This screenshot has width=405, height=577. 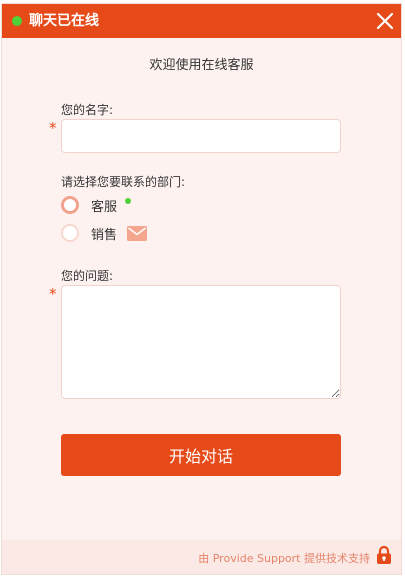 I want to click on start-chat-button: 开始对话, so click(x=201, y=455).